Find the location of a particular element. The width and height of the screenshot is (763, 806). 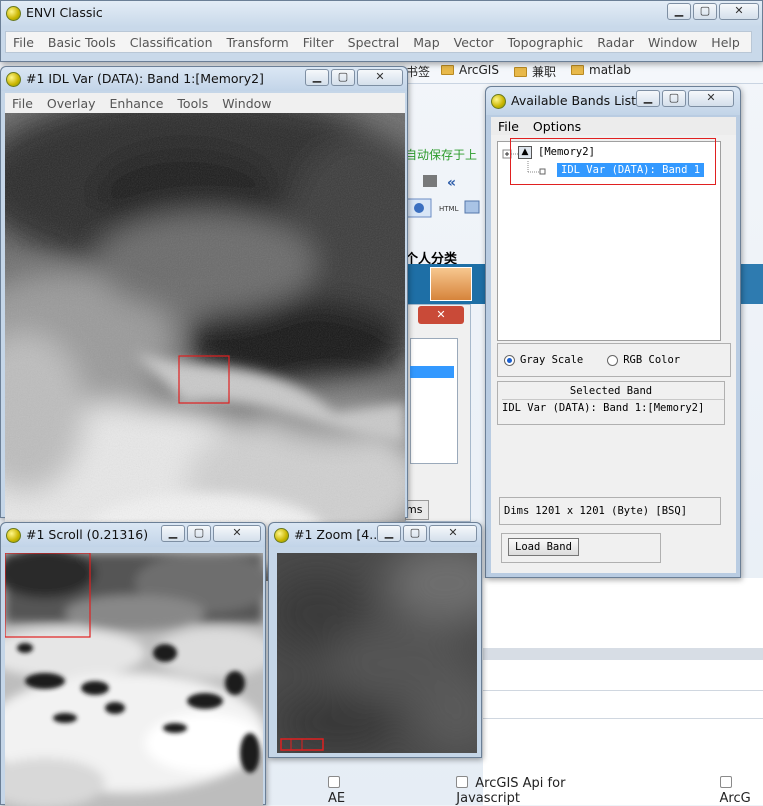

scroll-window: #1 Scroll (0.21316) ▁ ▢ ✕ is located at coordinates (133, 664).